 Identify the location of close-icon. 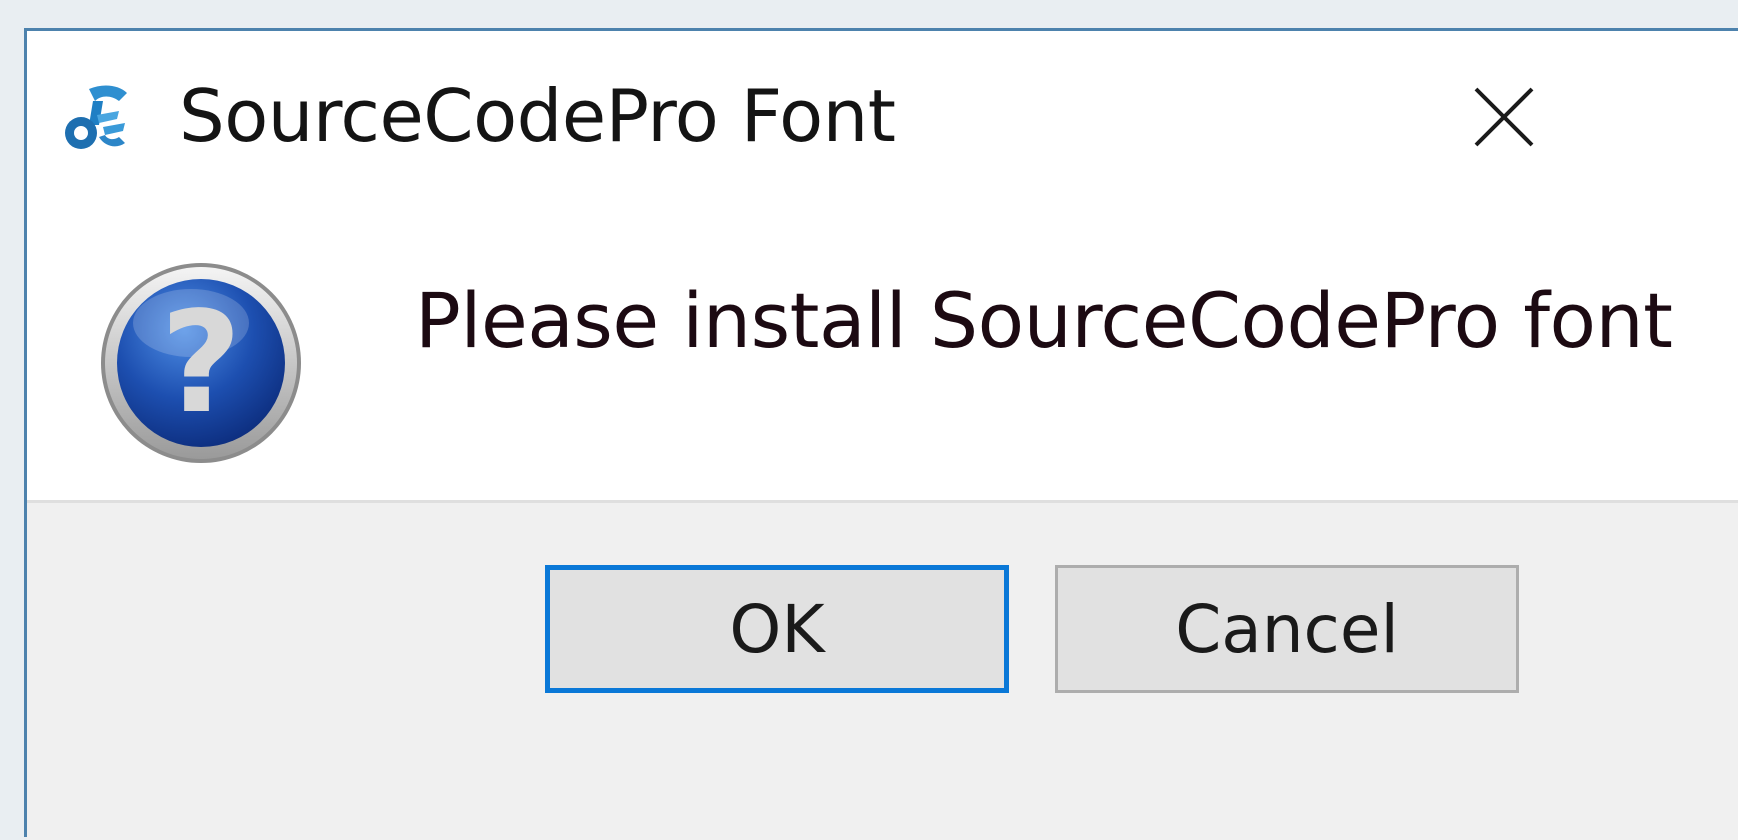
(1504, 119).